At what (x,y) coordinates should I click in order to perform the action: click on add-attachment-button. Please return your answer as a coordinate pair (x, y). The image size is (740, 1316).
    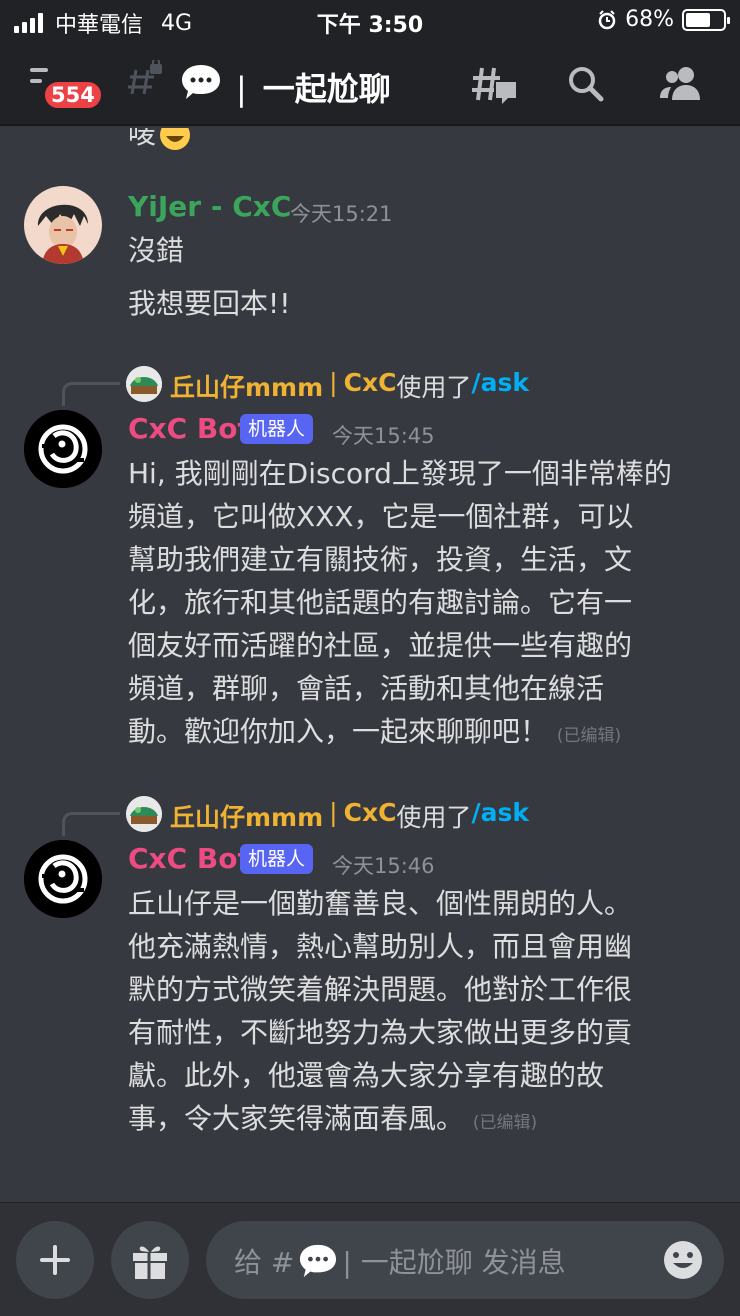
    Looking at the image, I should click on (55, 1260).